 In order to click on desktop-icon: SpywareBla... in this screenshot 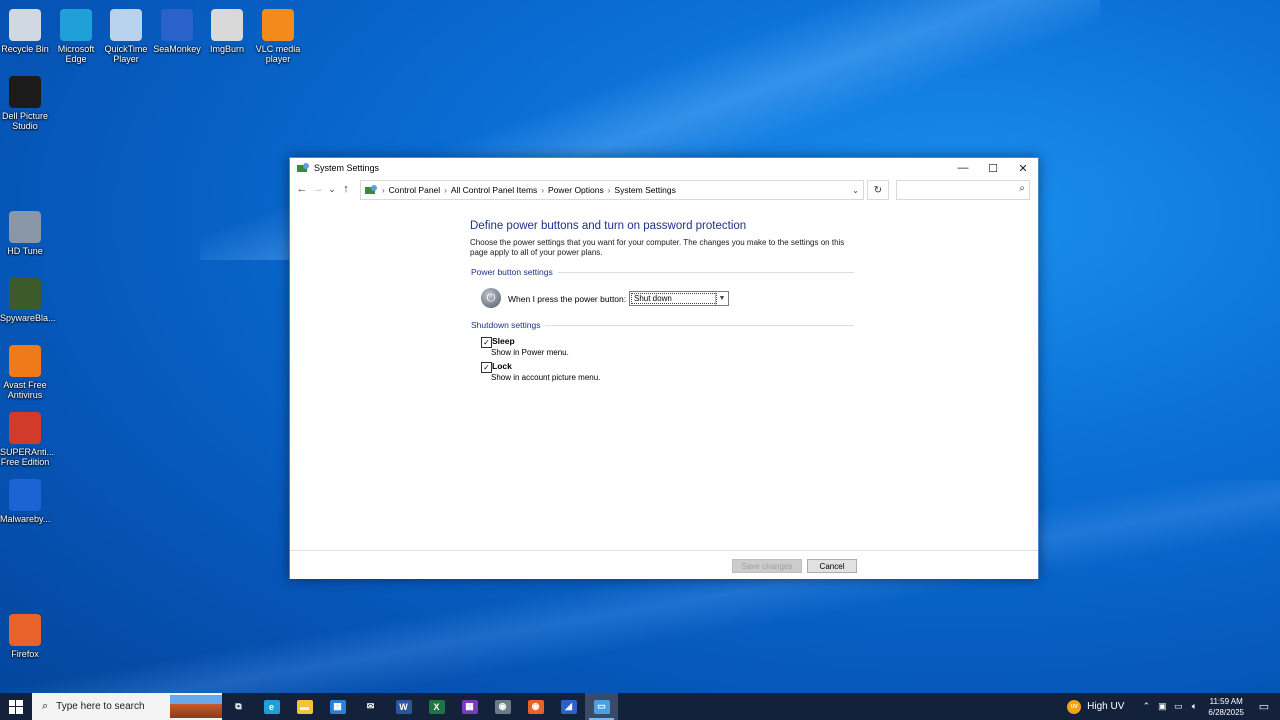, I will do `click(28, 298)`.